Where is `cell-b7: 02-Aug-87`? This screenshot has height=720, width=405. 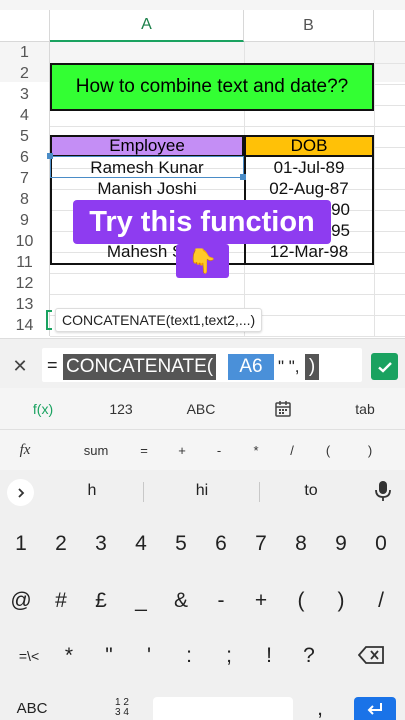 cell-b7: 02-Aug-87 is located at coordinates (309, 188).